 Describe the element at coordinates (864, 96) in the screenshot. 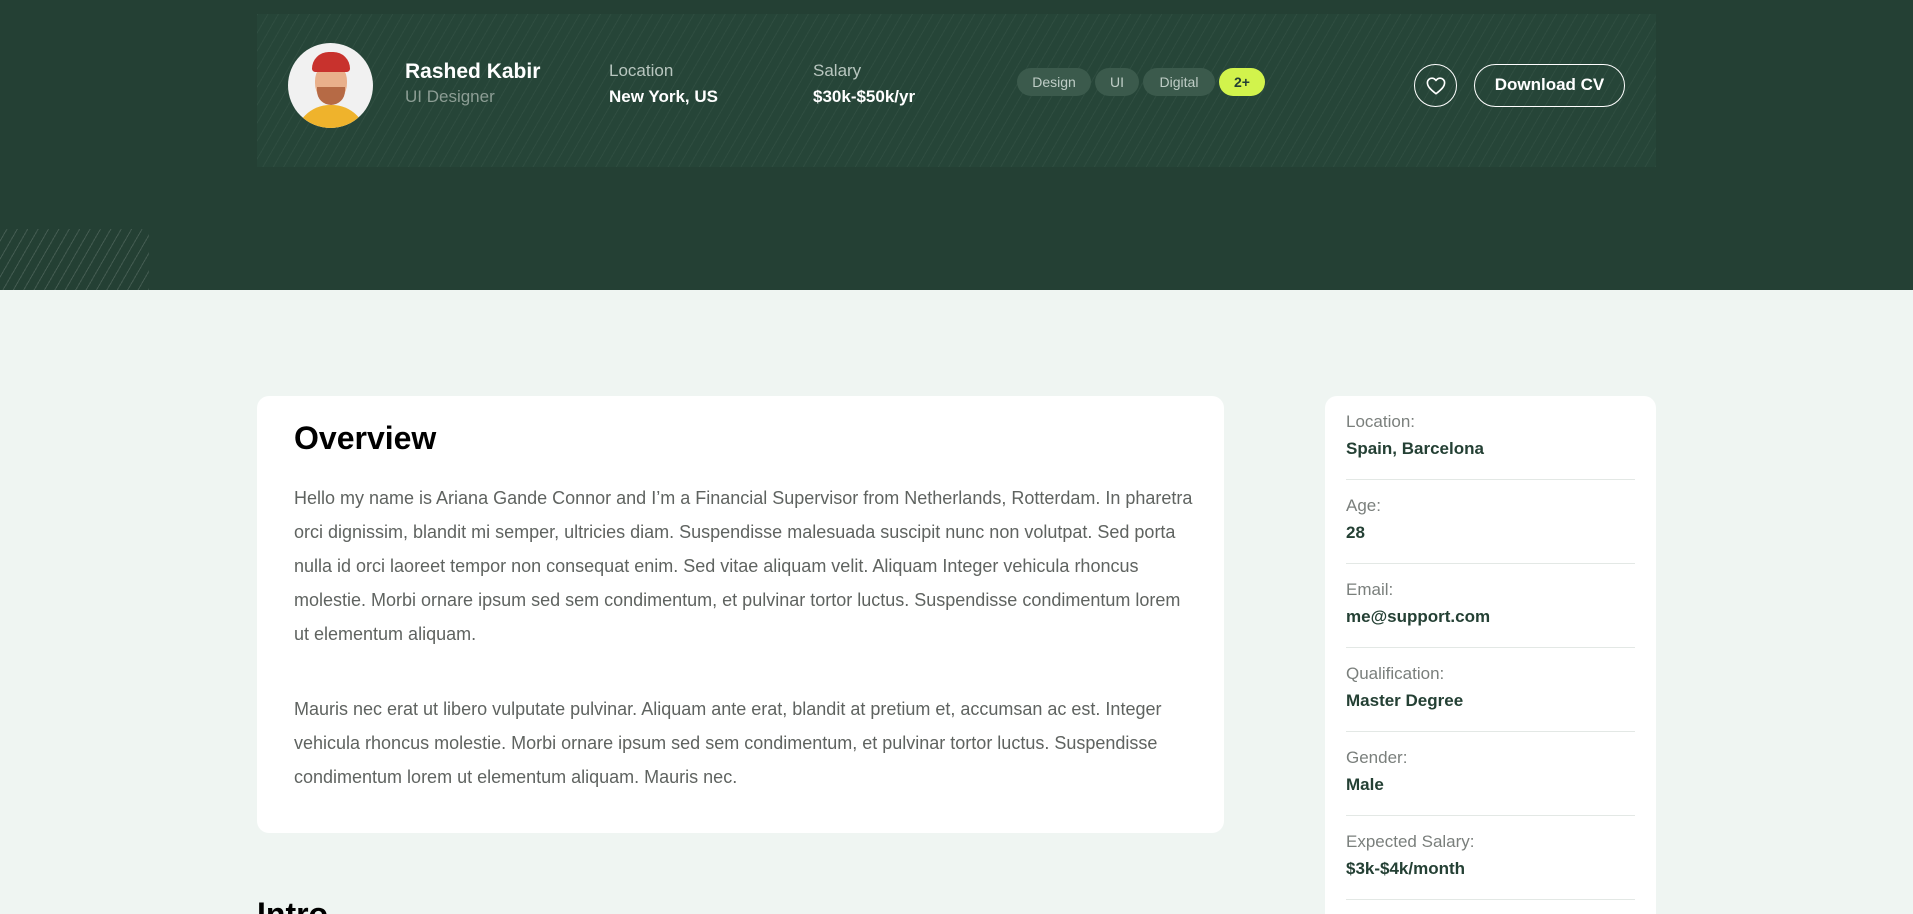

I see `salary-value: $30k-$50k/yr` at that location.